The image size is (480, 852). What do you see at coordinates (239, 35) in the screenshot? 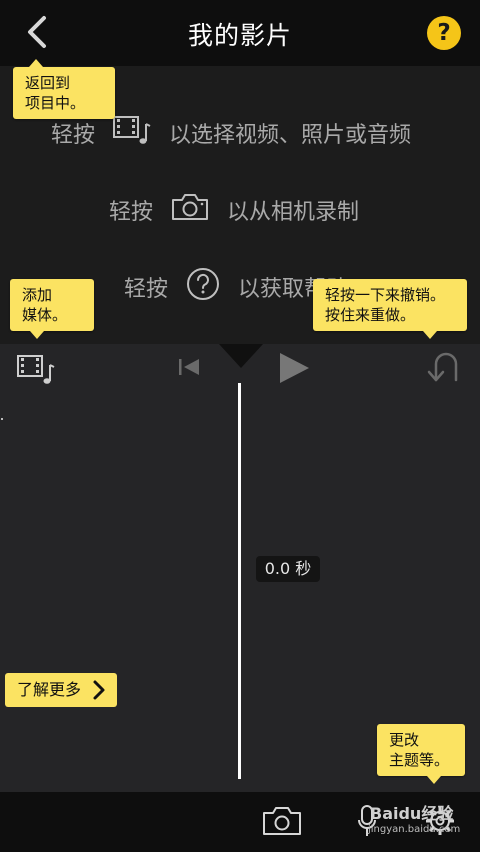
I see `page-title: 我的影片` at bounding box center [239, 35].